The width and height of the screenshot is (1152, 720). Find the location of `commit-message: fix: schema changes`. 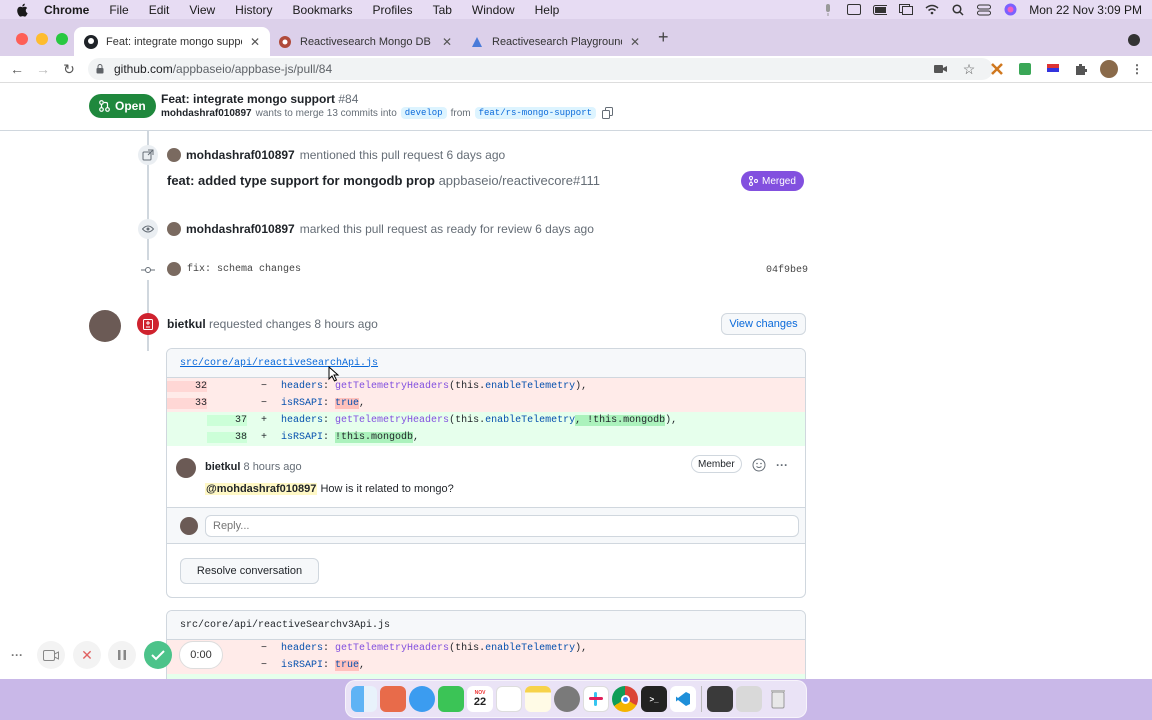

commit-message: fix: schema changes is located at coordinates (244, 269).